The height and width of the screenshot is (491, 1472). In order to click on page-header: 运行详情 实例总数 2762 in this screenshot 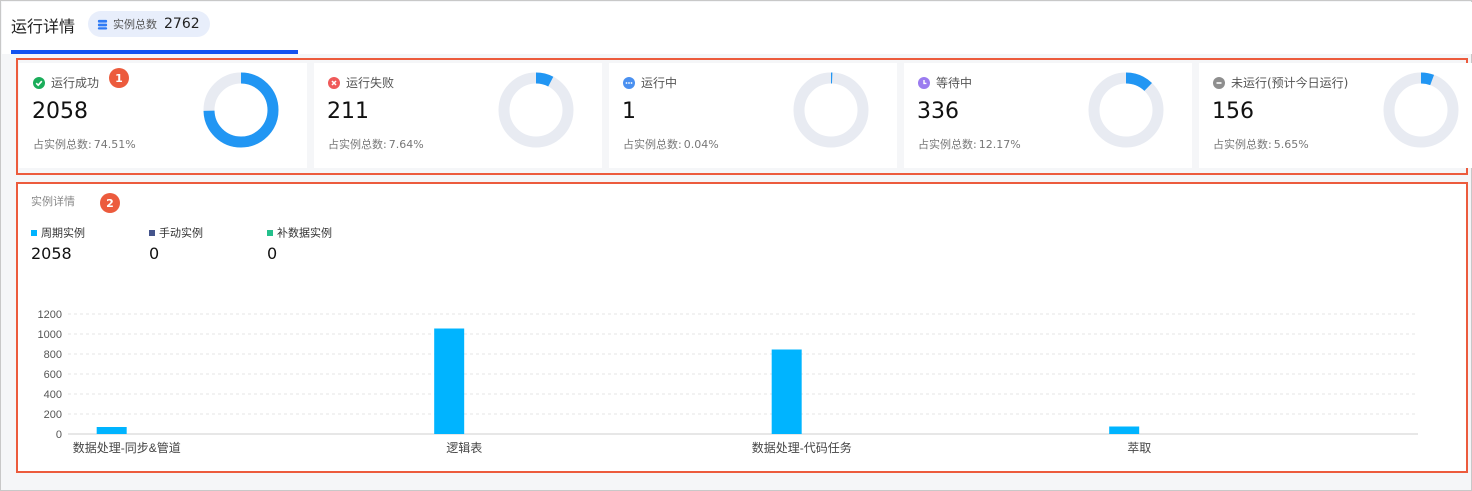, I will do `click(737, 28)`.